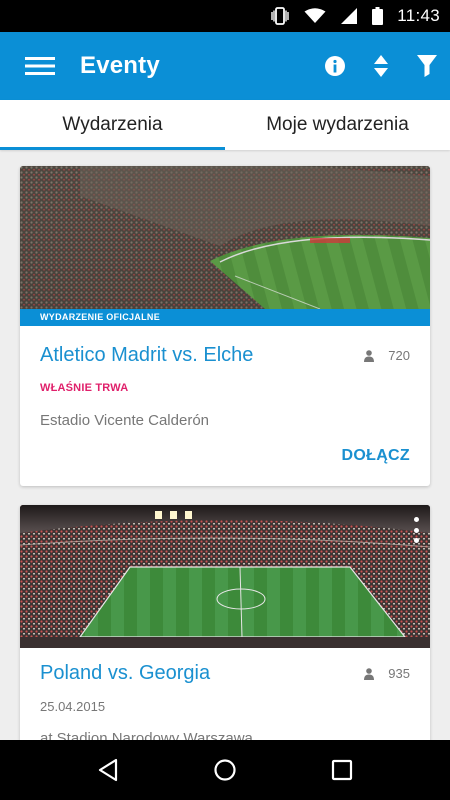  I want to click on recents-icon, so click(341, 770).